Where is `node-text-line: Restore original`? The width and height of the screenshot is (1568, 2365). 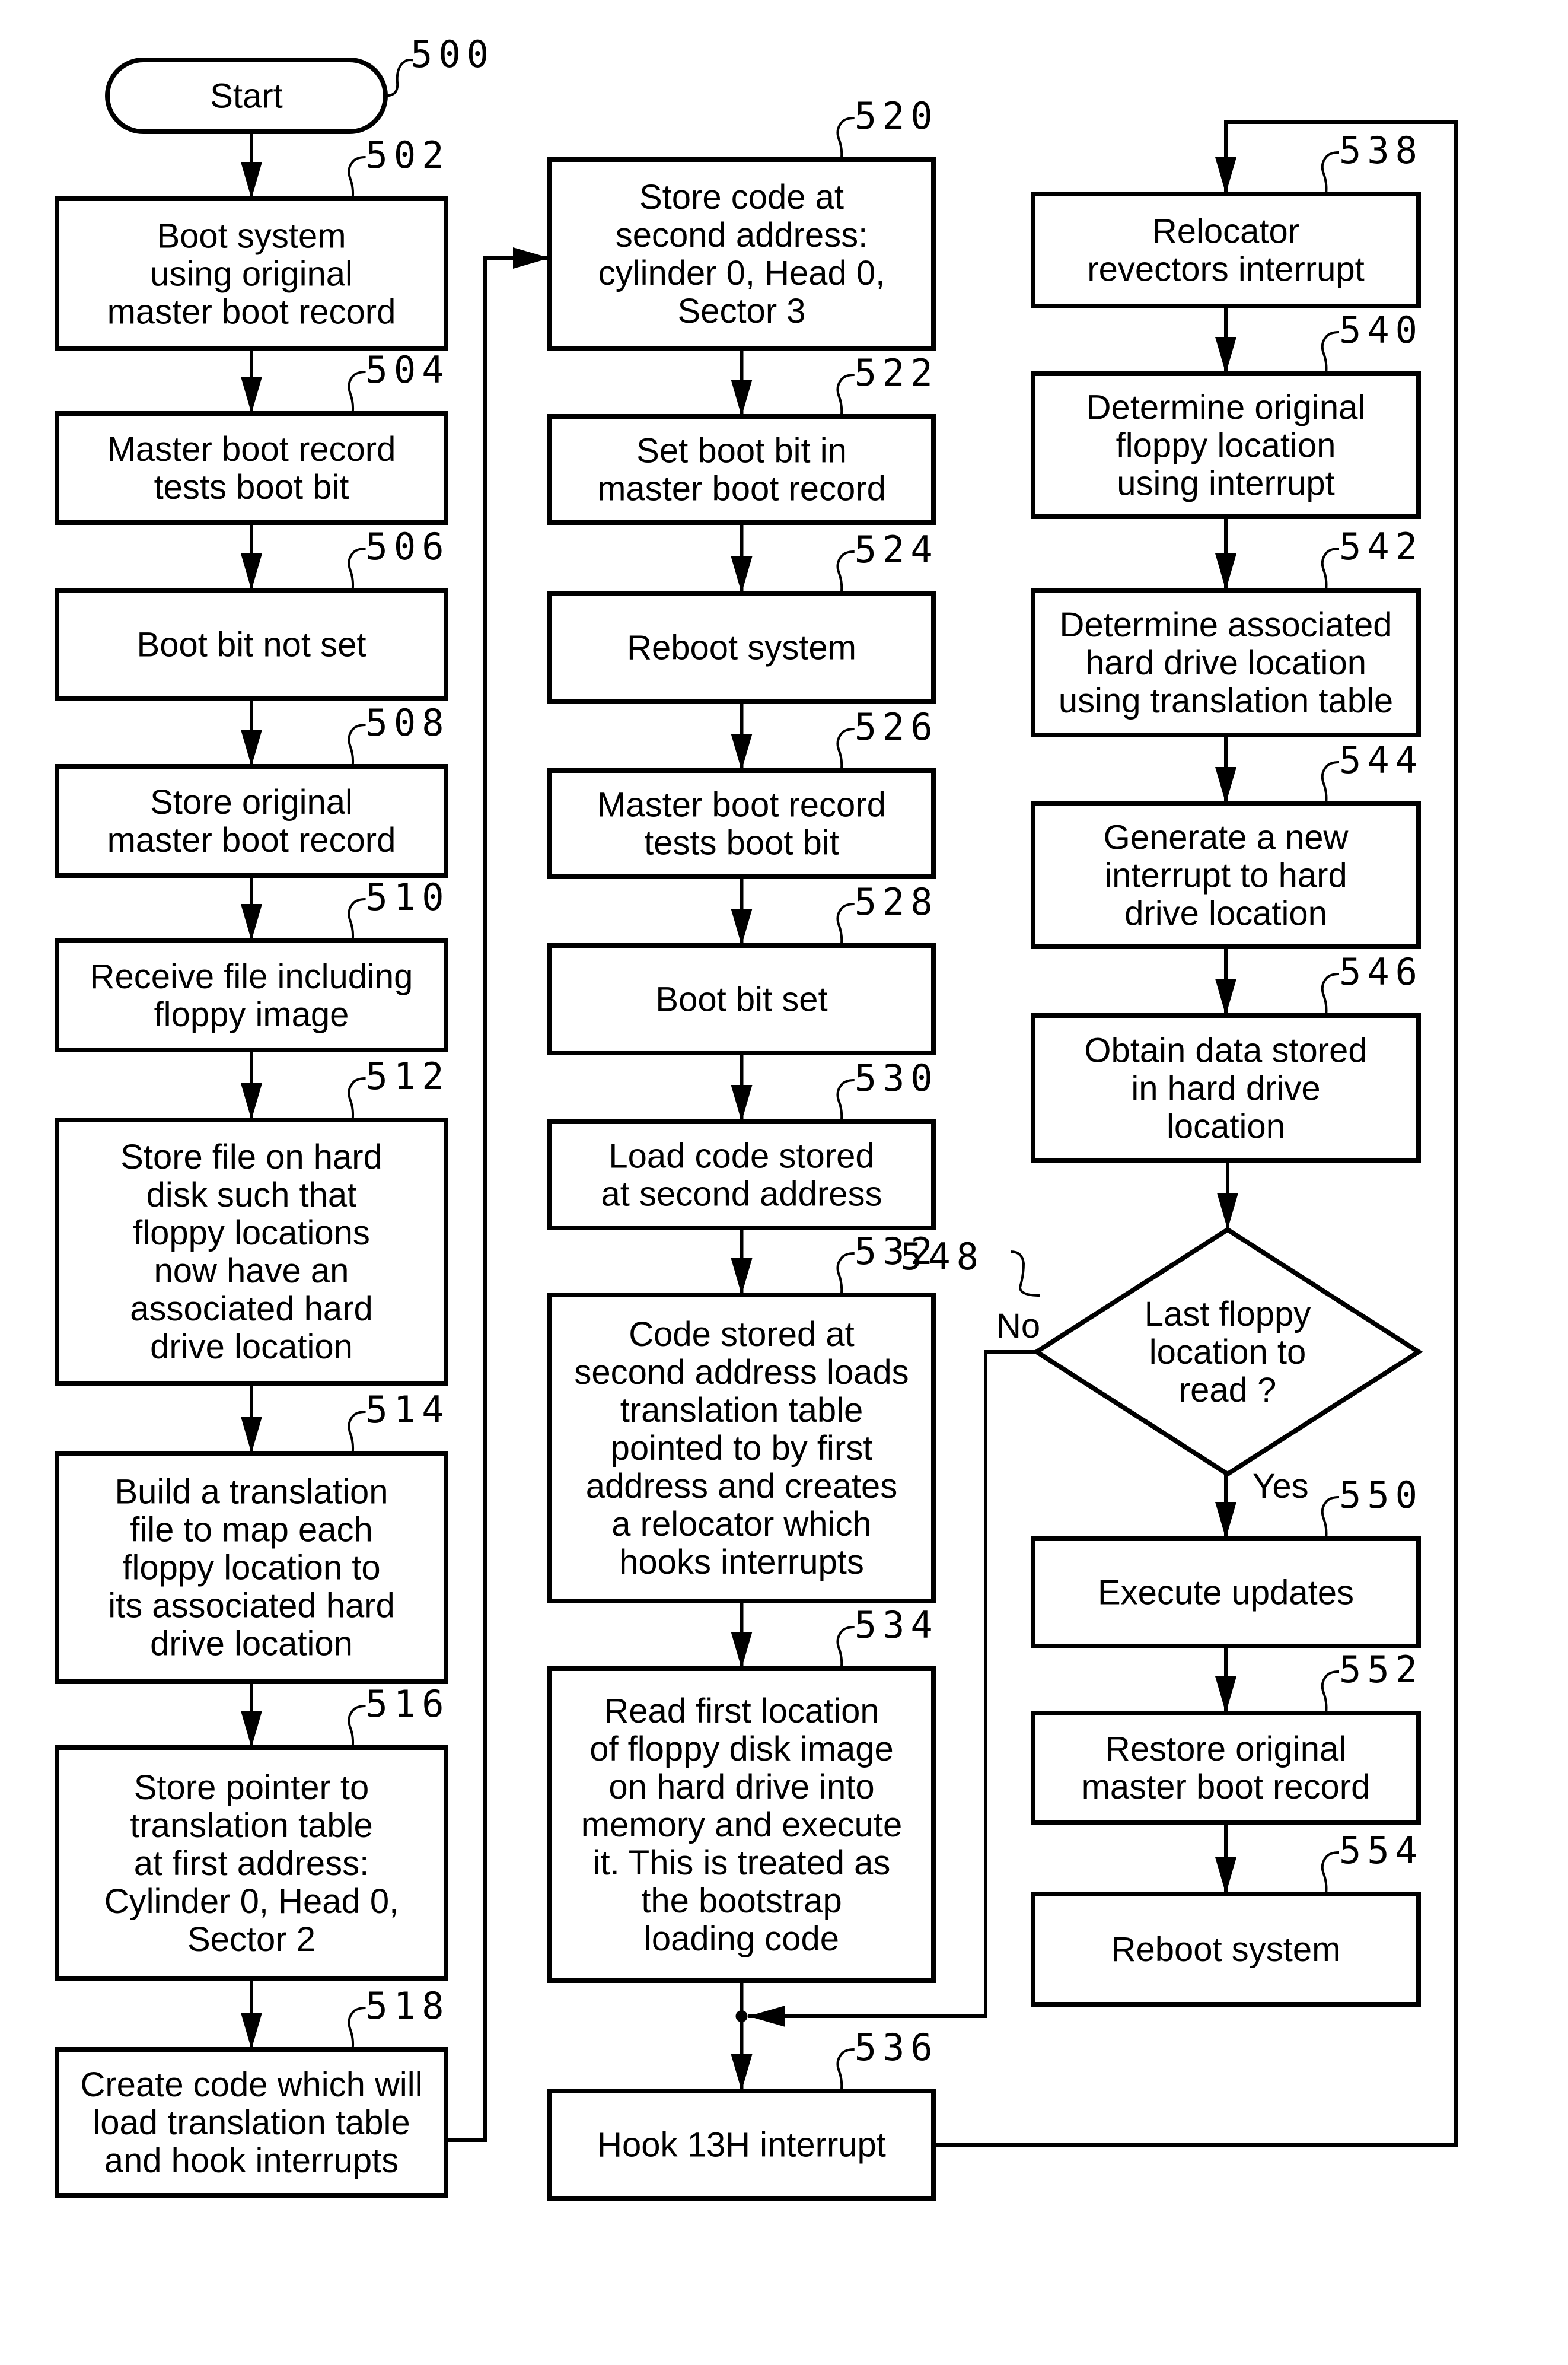 node-text-line: Restore original is located at coordinates (1225, 1749).